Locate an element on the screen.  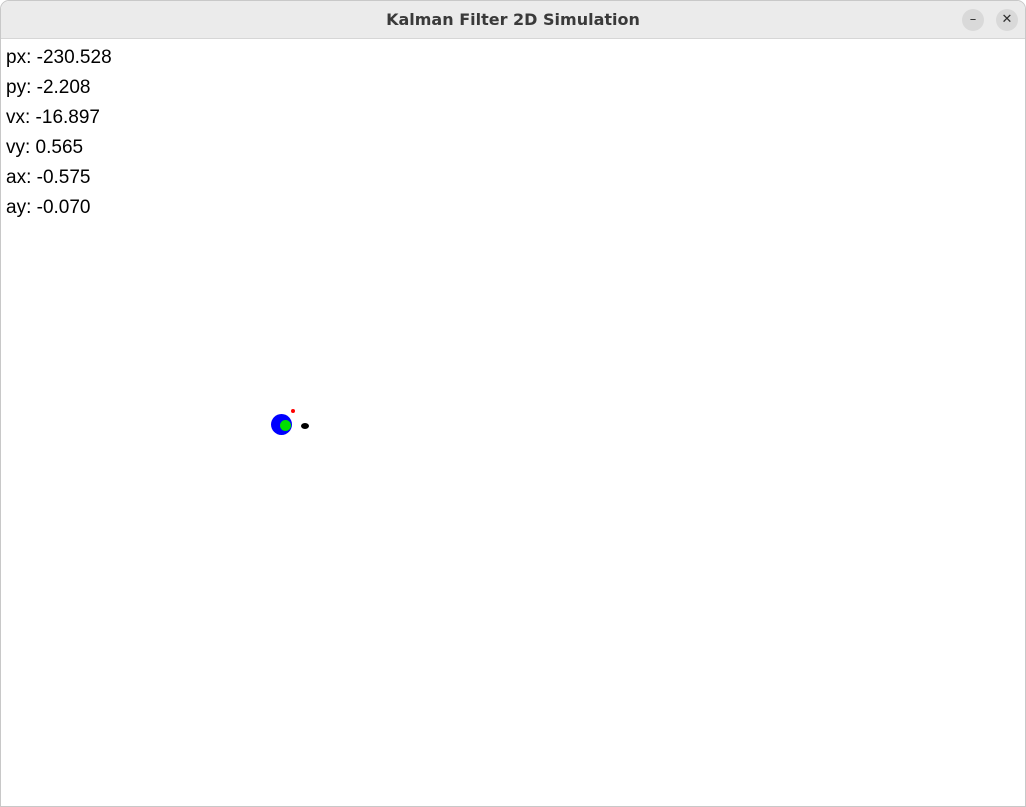
measurement-marker is located at coordinates (293, 411).